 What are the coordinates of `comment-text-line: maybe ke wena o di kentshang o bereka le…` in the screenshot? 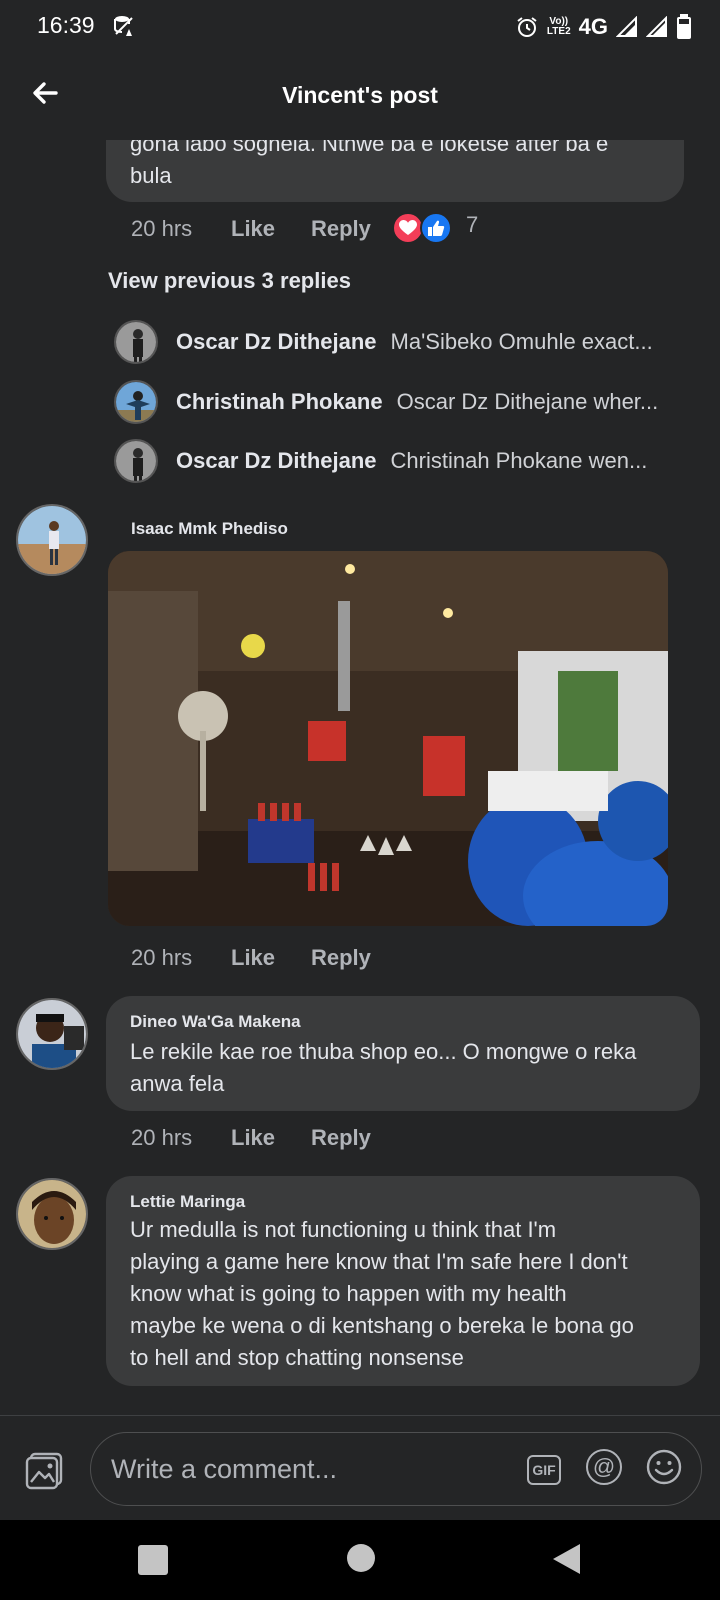 It's located at (382, 1325).